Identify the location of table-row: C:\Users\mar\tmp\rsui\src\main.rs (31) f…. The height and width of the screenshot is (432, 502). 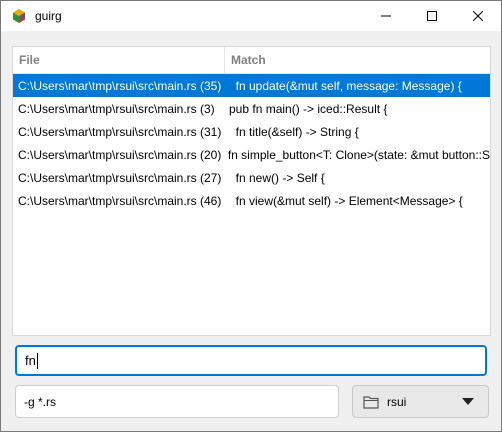
(251, 131).